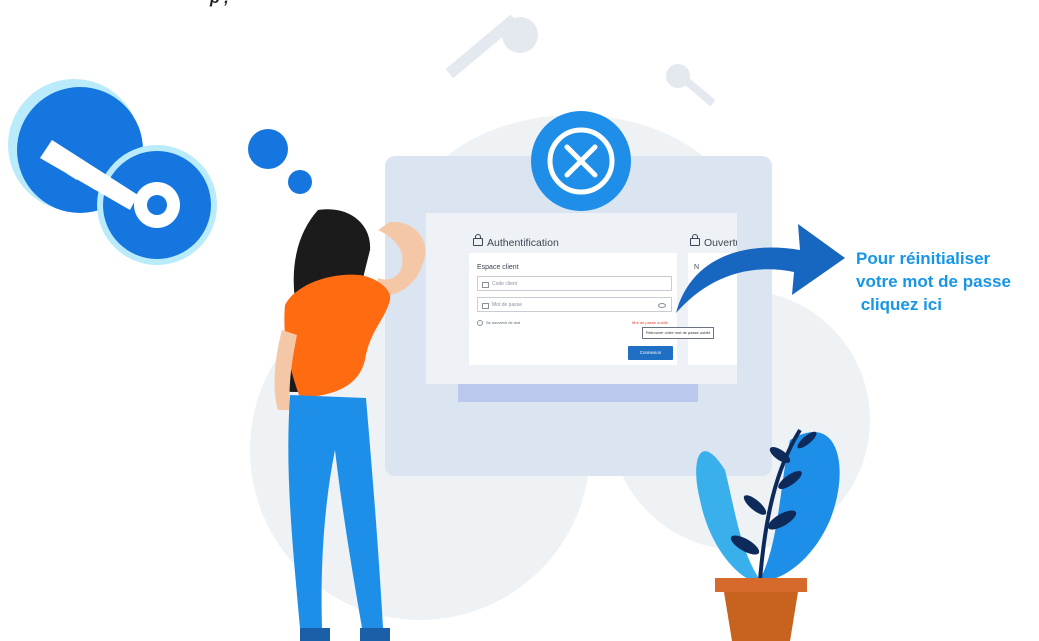  I want to click on caption-line-3: cliquez ici, so click(899, 304).